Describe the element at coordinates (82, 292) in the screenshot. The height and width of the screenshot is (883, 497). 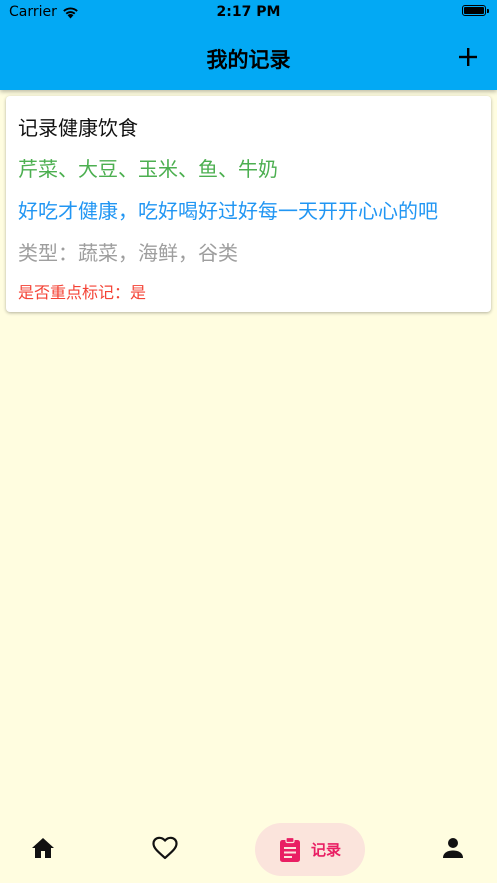
I see `record-key-flag: 是否重点标记：是` at that location.